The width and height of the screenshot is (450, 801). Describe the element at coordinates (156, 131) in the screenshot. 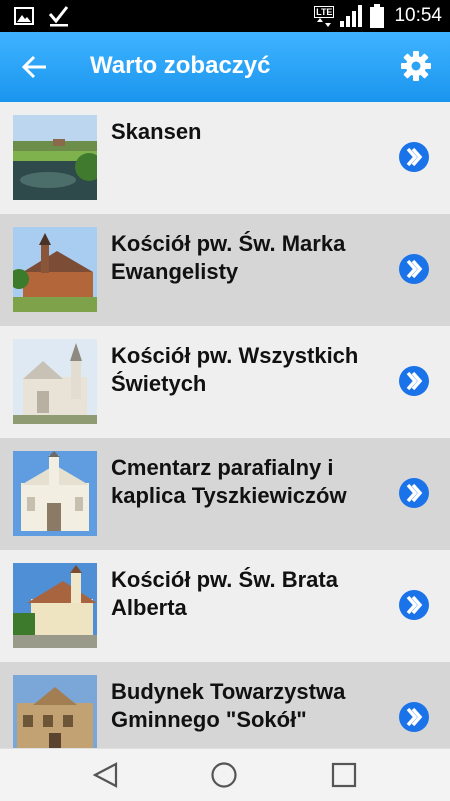

I see `place-name: Skansen` at that location.